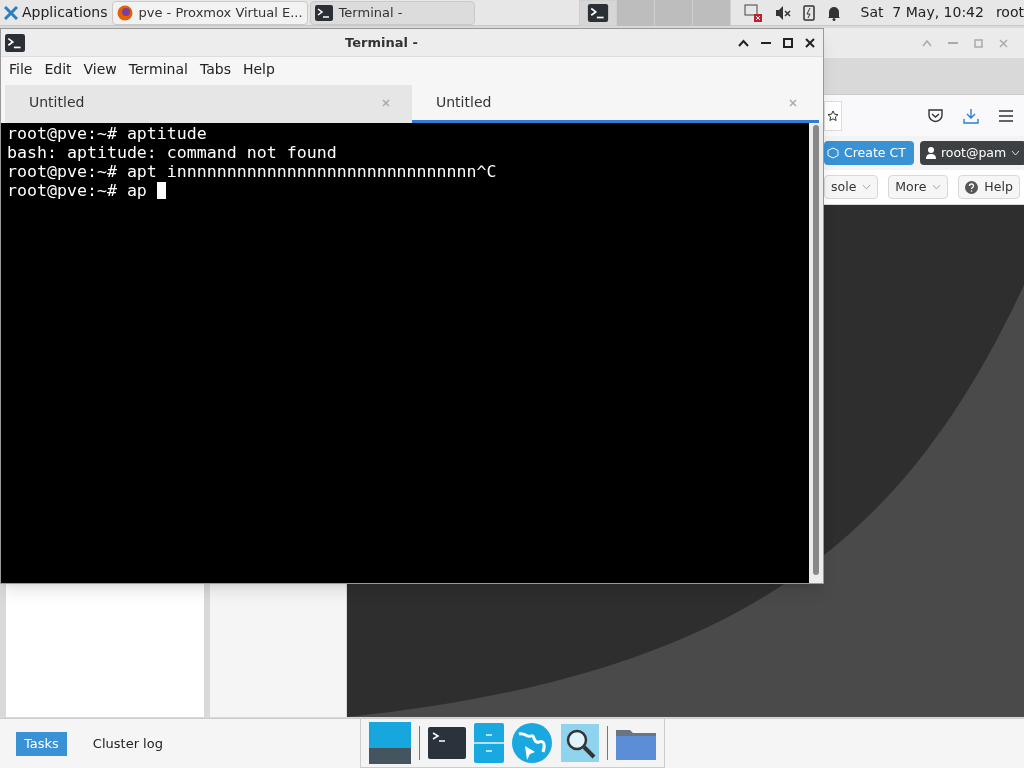  I want to click on tab: Untitled, so click(208, 104).